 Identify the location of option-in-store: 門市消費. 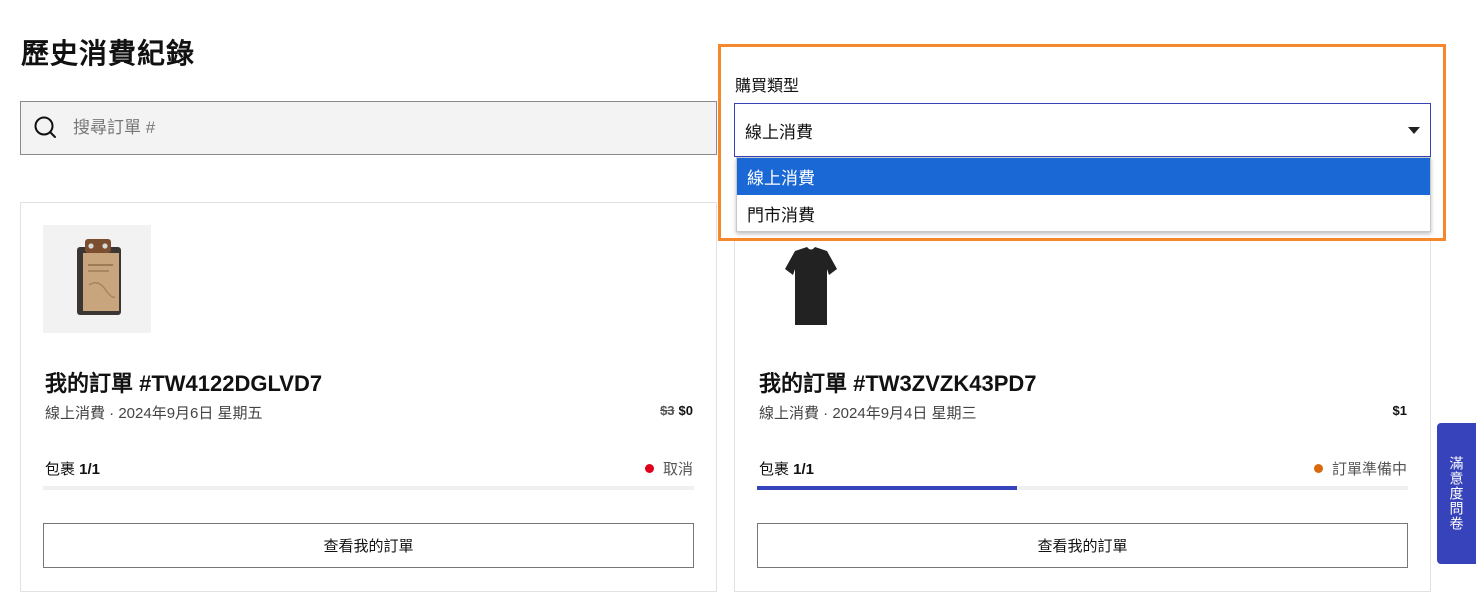
(1083, 213).